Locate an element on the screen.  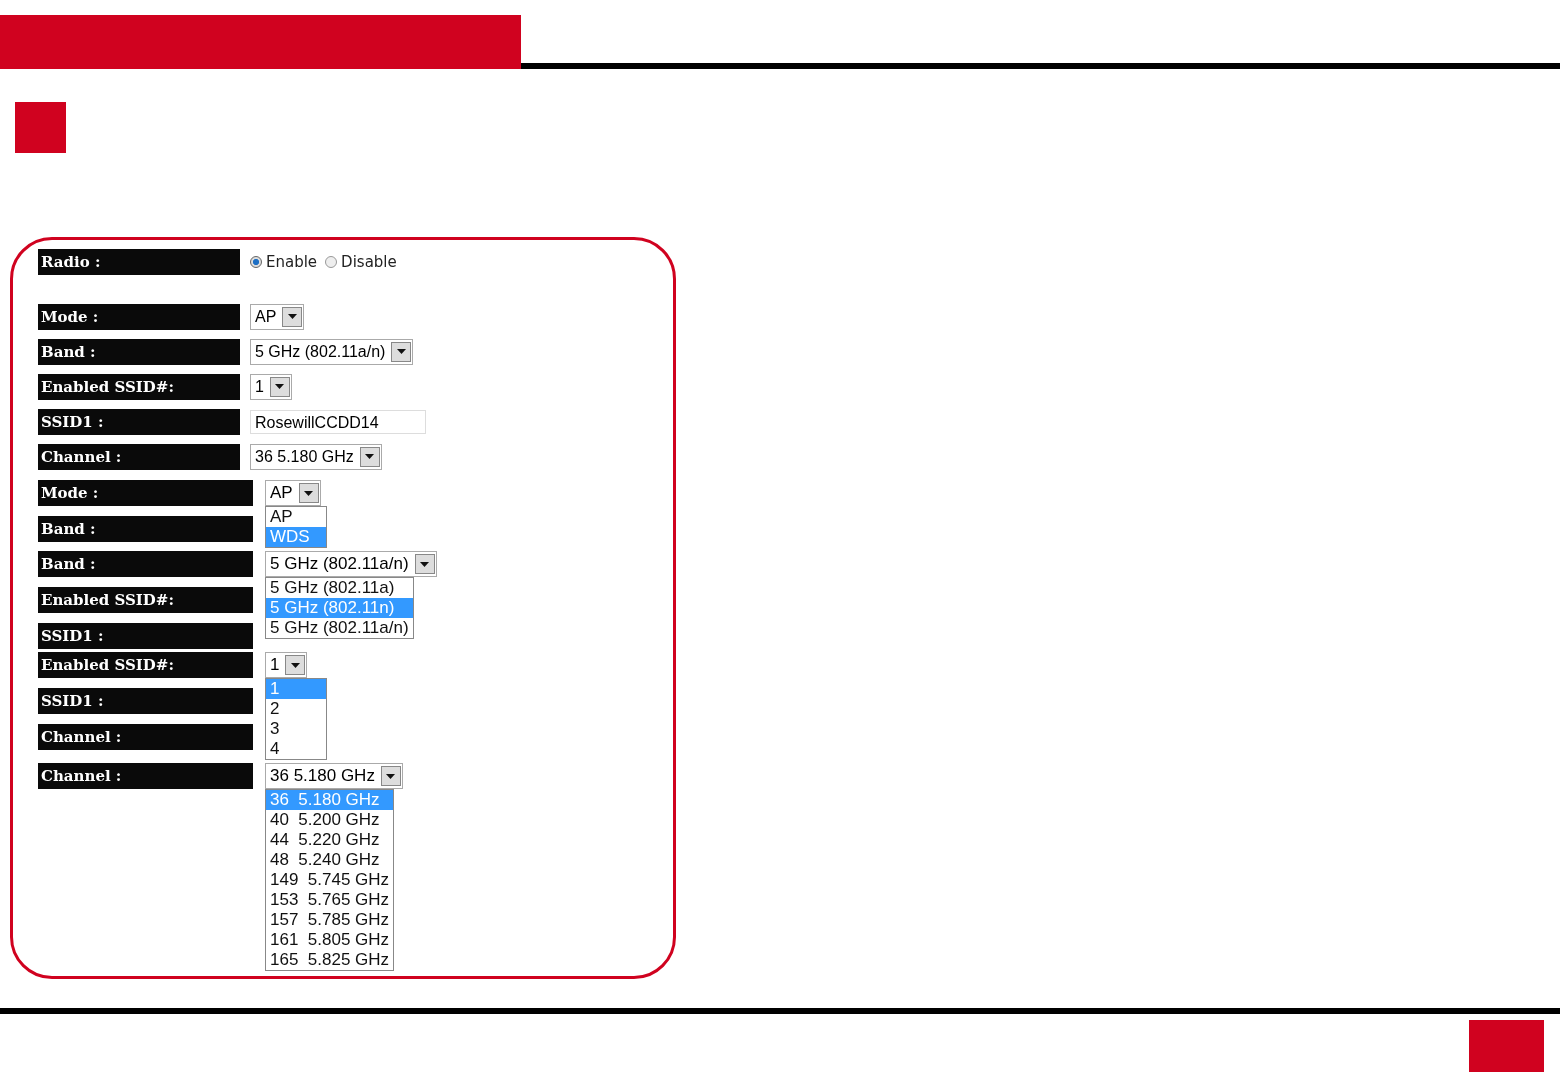
field-label: Radio : is located at coordinates (139, 261).